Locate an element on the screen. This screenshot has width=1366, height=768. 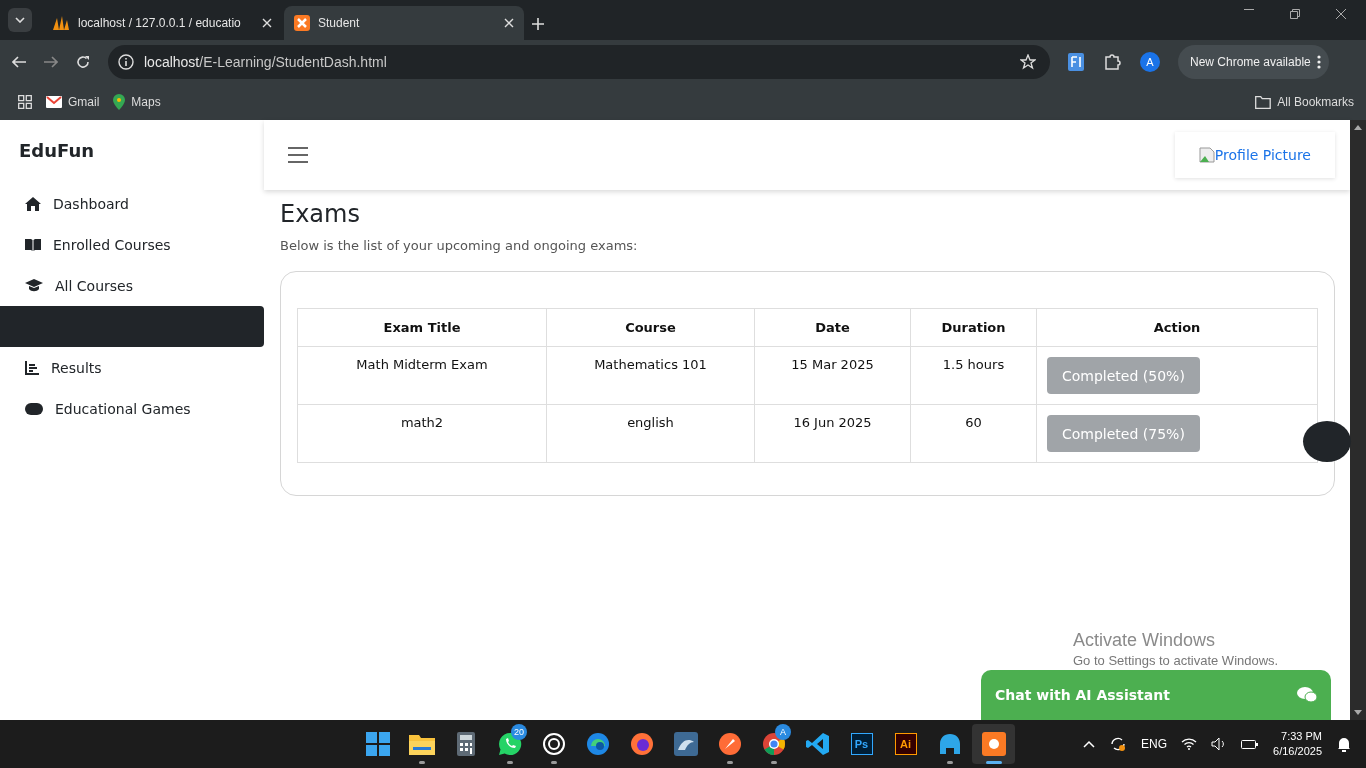
rocket-logo-icon is located at coordinates (729, 744).